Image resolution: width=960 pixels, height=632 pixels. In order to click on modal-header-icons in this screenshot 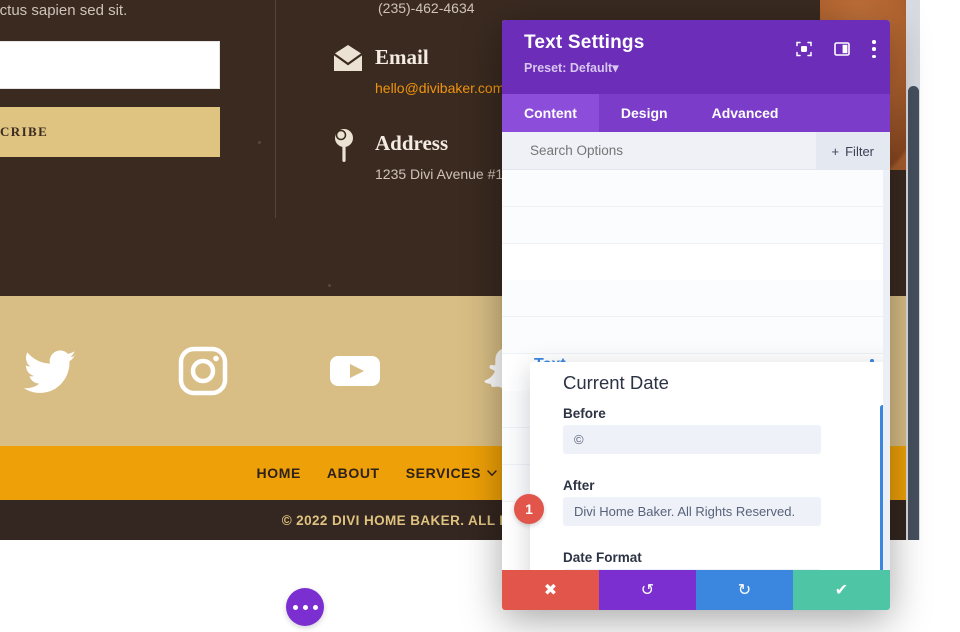, I will do `click(836, 49)`.